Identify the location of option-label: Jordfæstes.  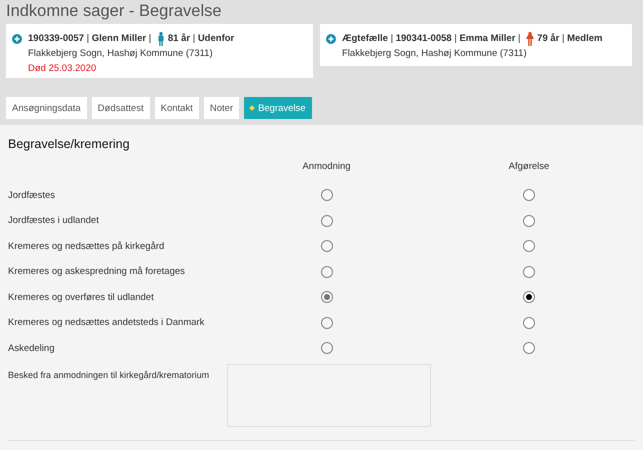
(32, 195).